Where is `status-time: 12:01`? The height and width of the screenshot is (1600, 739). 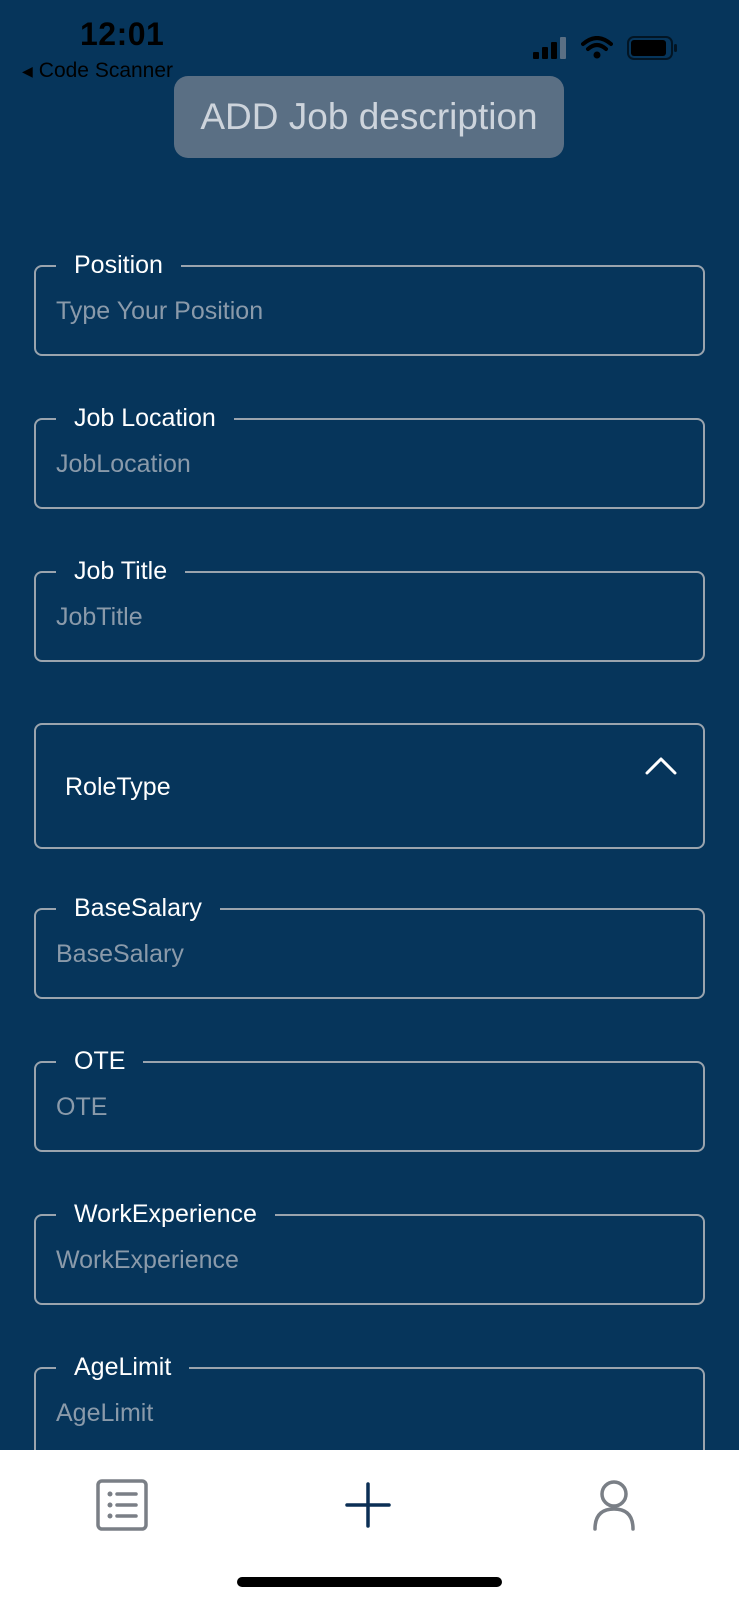 status-time: 12:01 is located at coordinates (122, 34).